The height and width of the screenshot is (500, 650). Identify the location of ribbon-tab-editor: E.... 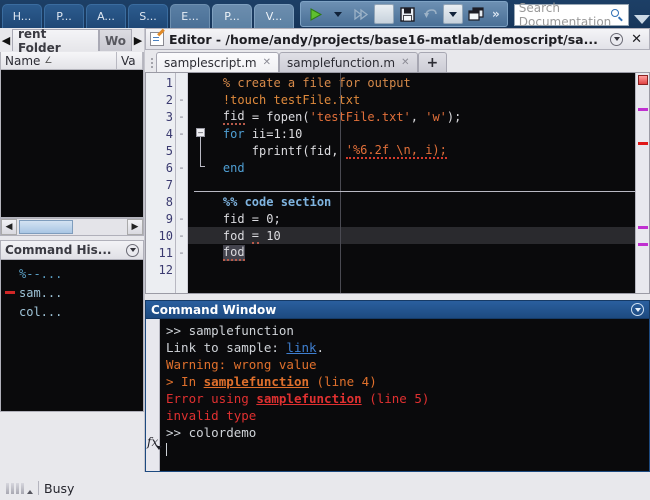
(190, 16).